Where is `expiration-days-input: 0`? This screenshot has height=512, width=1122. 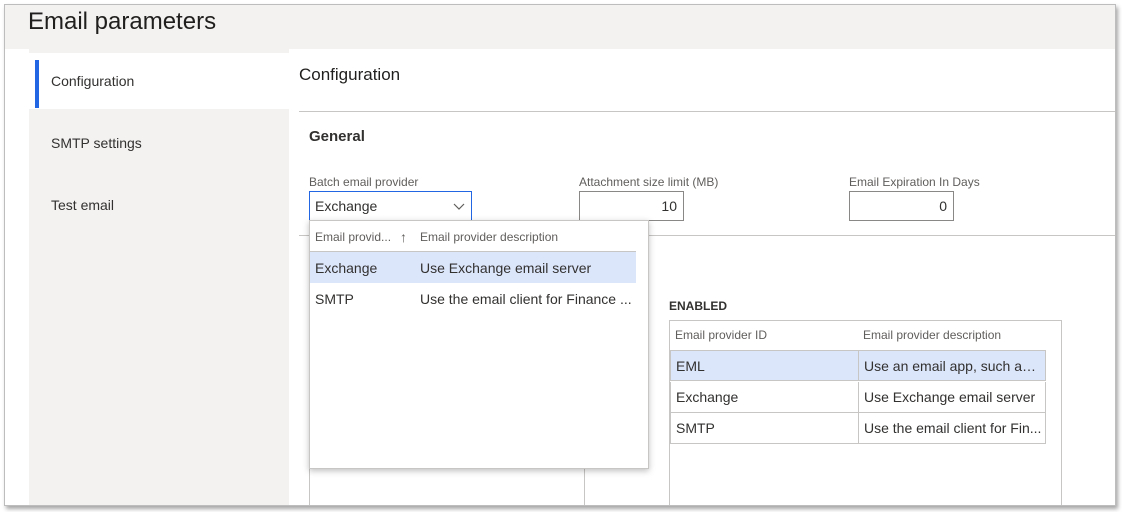 expiration-days-input: 0 is located at coordinates (901, 206).